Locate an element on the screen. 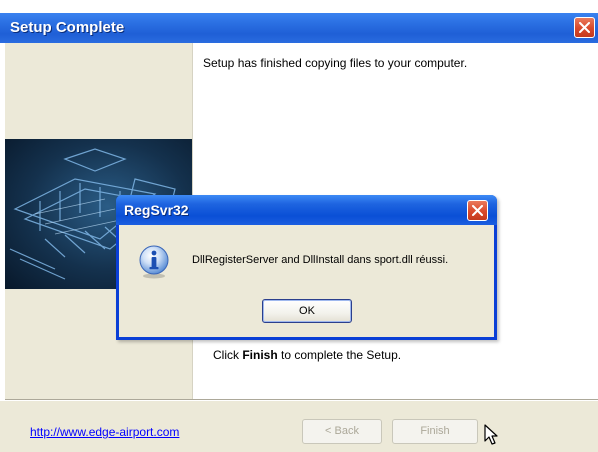 This screenshot has height=452, width=598. dialog-close-button is located at coordinates (477, 210).